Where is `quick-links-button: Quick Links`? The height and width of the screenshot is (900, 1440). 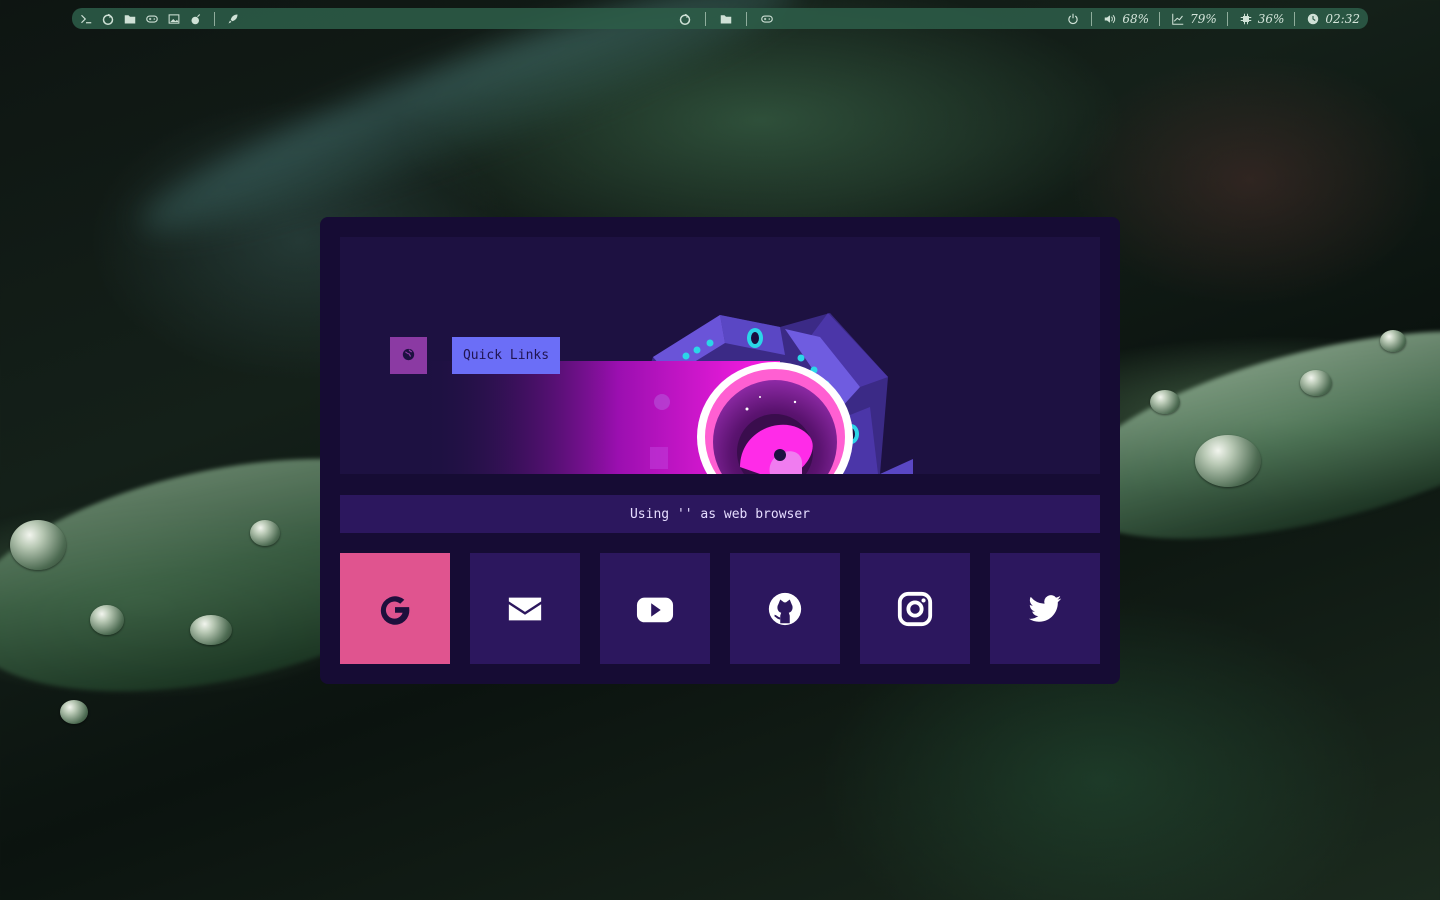 quick-links-button: Quick Links is located at coordinates (506, 355).